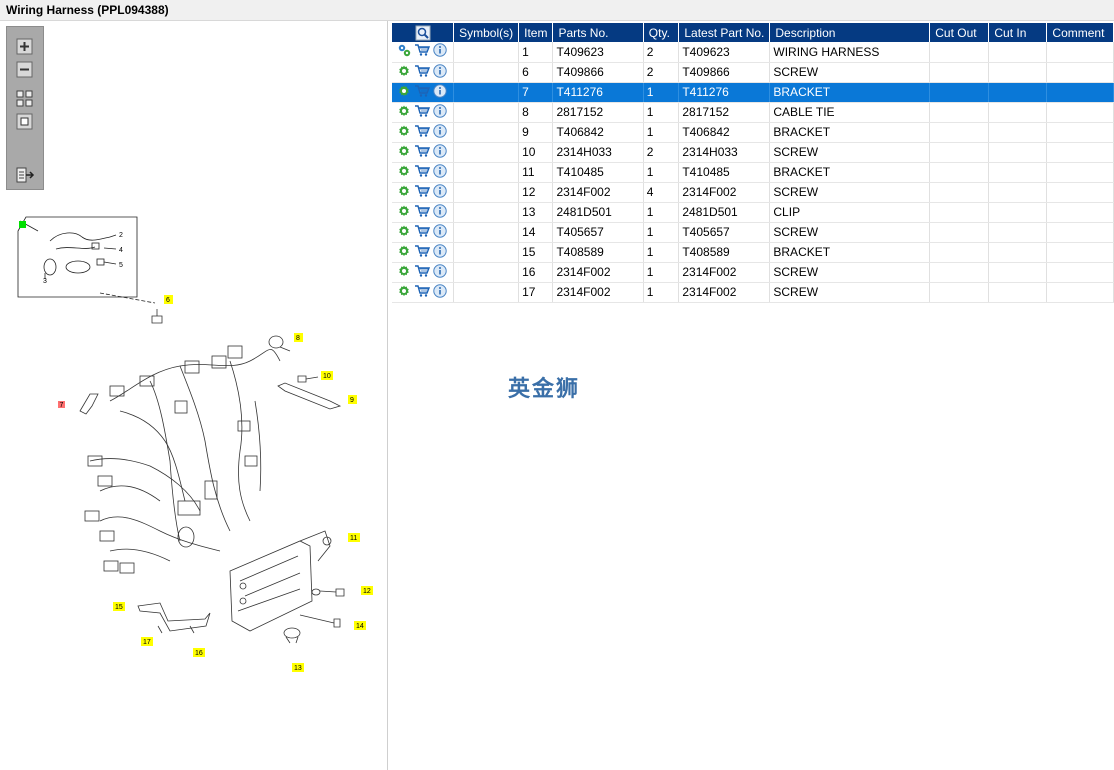 The height and width of the screenshot is (770, 1114). What do you see at coordinates (598, 172) in the screenshot?
I see `cell-parts-no: T410485` at bounding box center [598, 172].